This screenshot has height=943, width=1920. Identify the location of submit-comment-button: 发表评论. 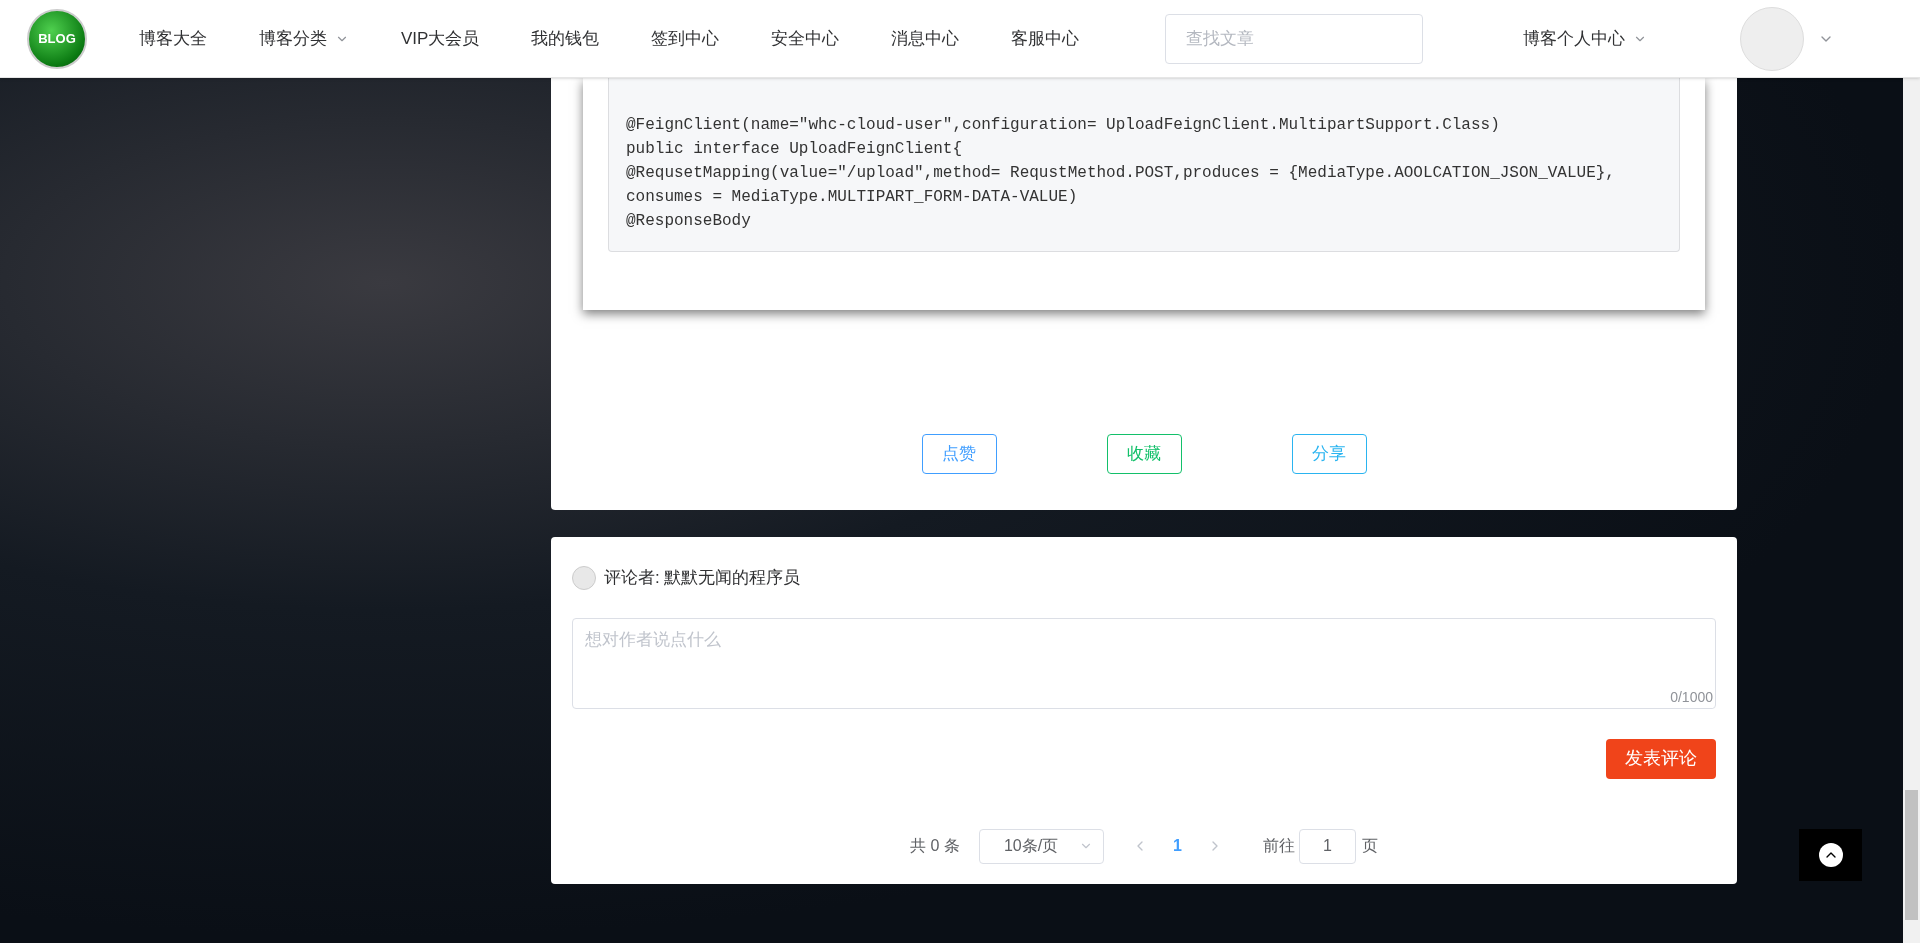
(1661, 758).